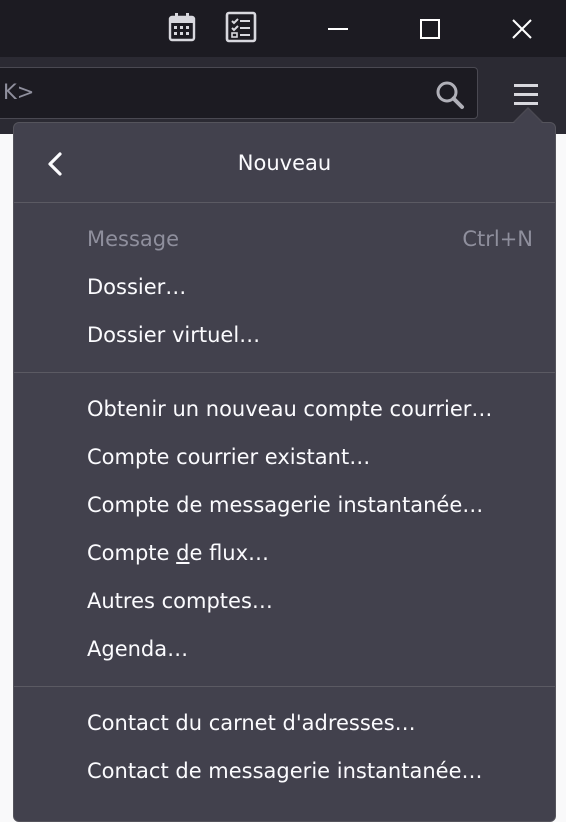  I want to click on minimize-icon, so click(338, 28).